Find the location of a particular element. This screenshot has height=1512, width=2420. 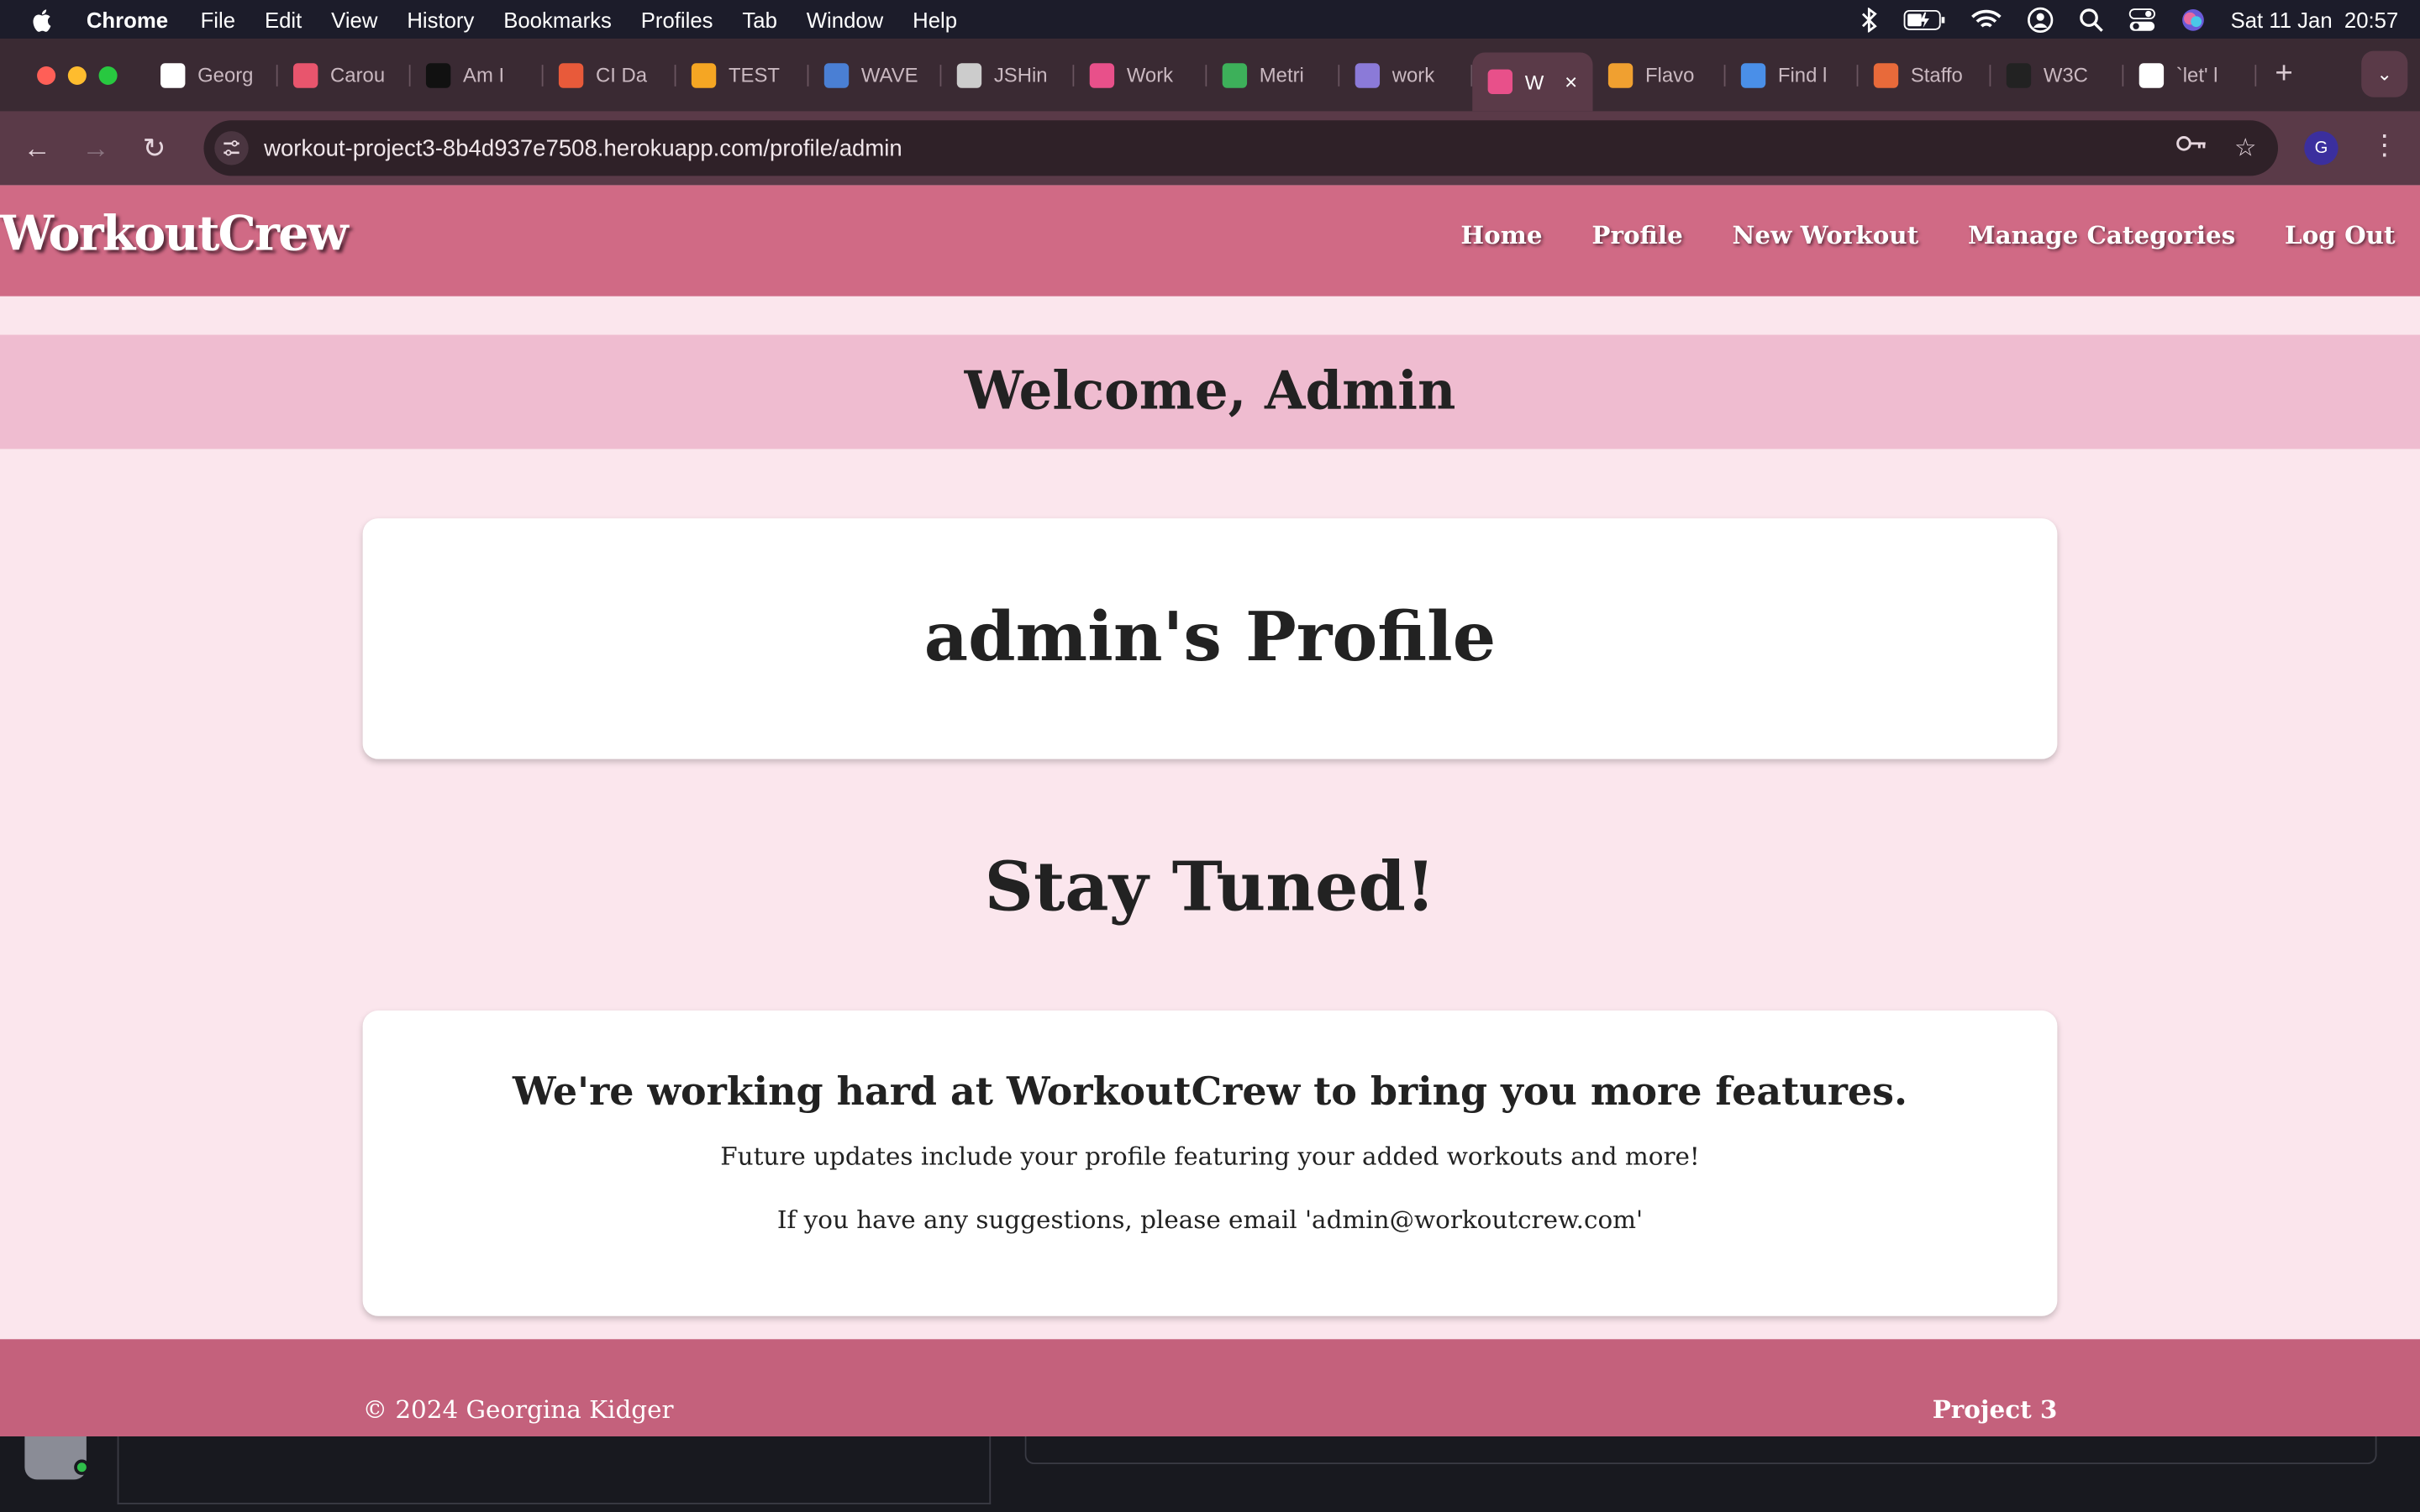

tab-label: Georg is located at coordinates (225, 75).